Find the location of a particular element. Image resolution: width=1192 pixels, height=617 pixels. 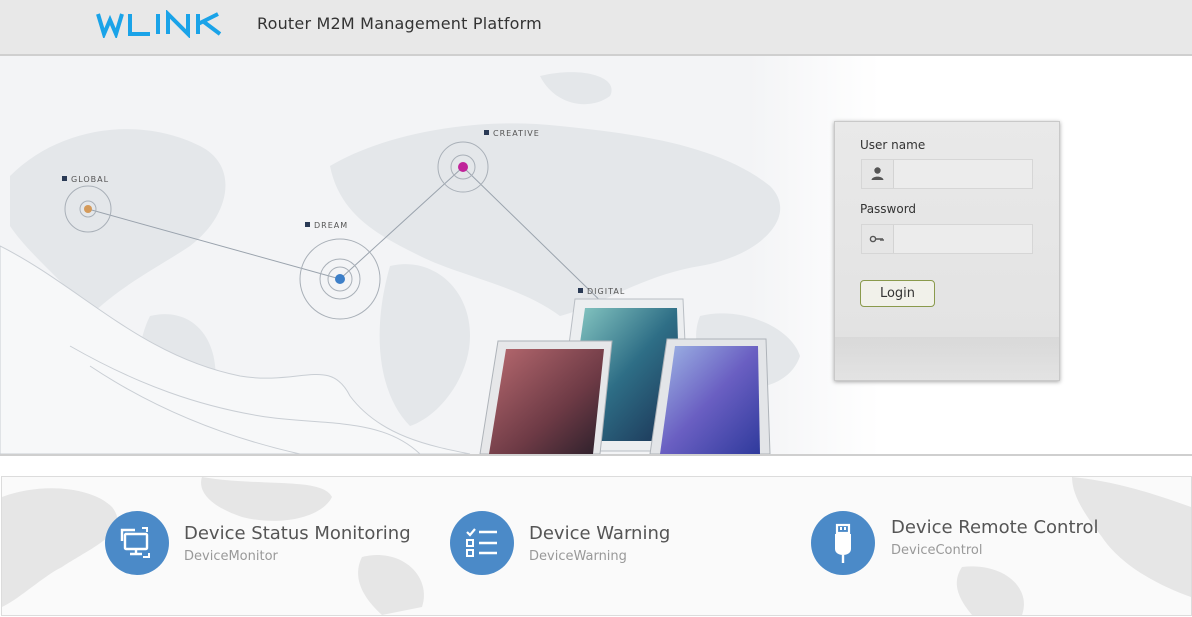

username-input is located at coordinates (962, 174).